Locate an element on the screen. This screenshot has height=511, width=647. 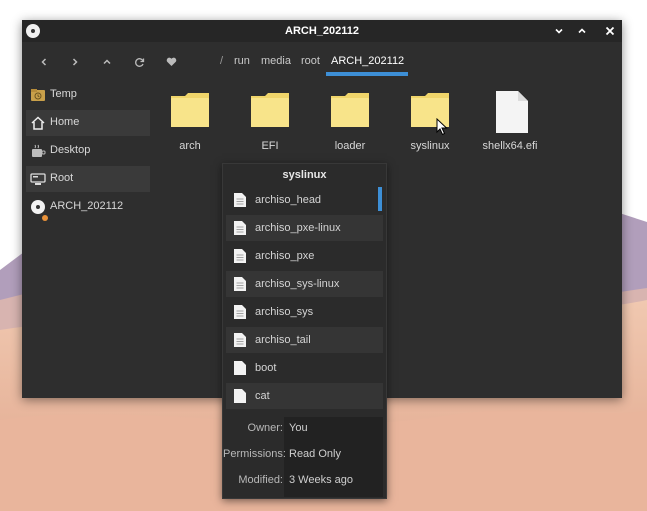
window-title: ARCH_202112 is located at coordinates (322, 31).